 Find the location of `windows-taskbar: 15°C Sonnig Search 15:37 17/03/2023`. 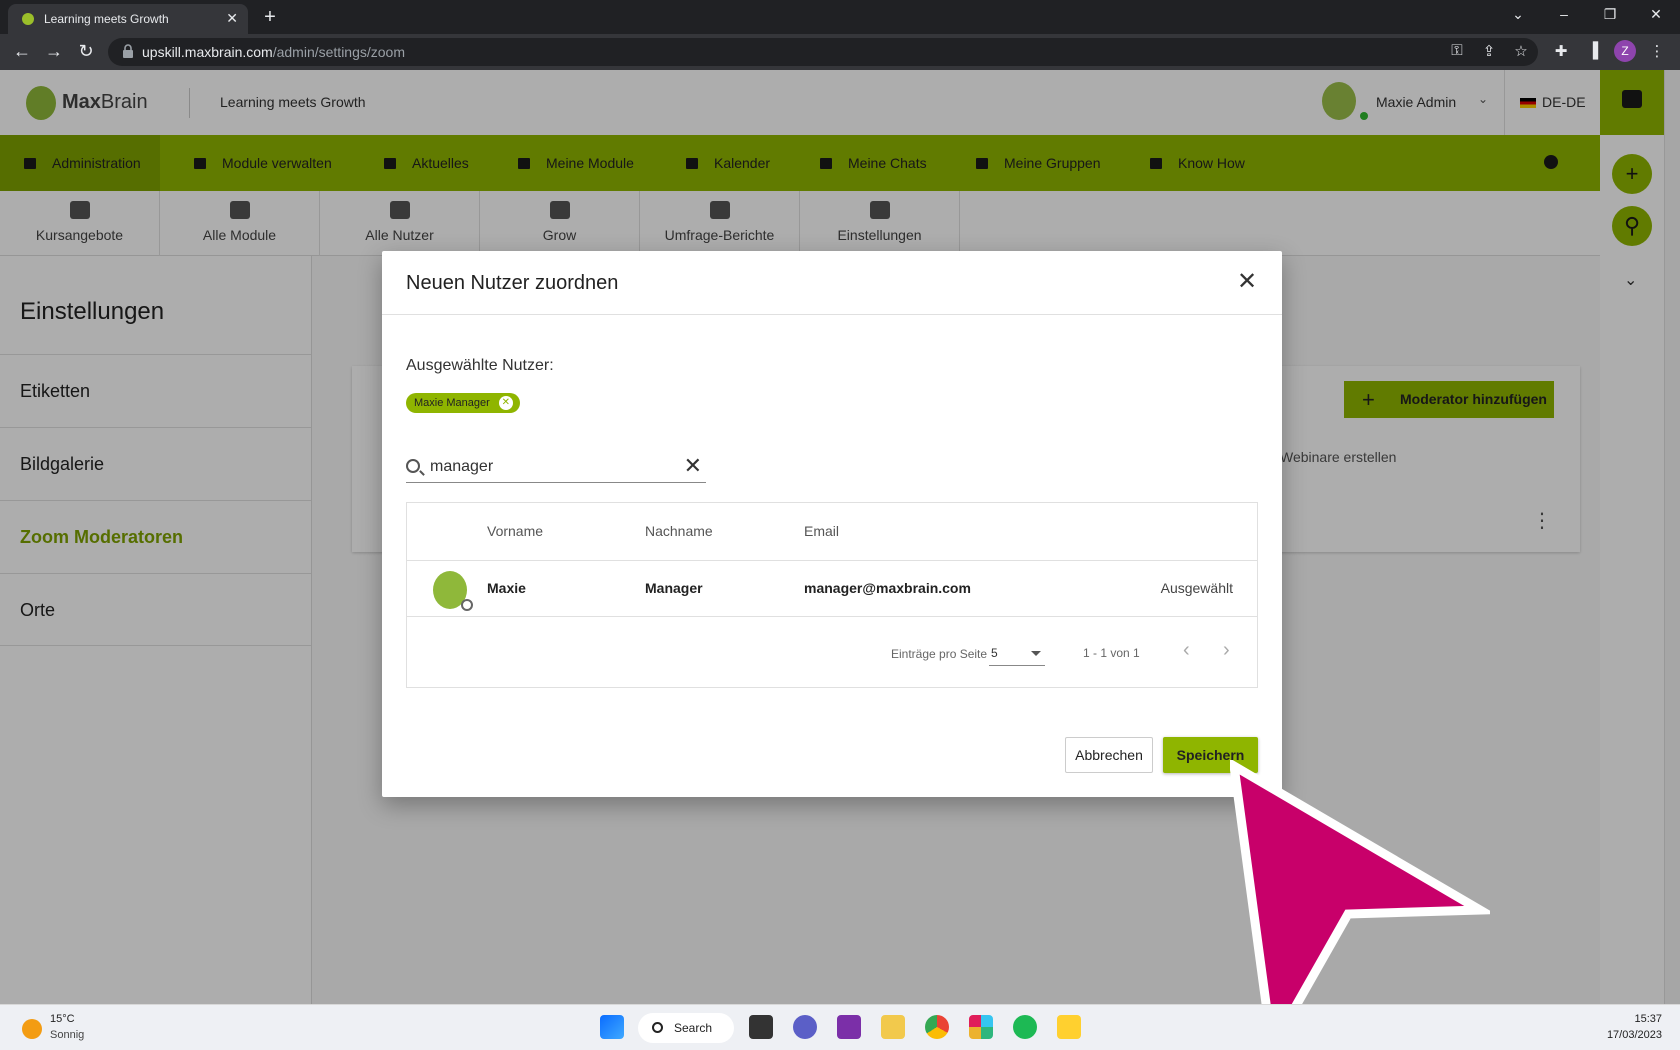

windows-taskbar: 15°C Sonnig Search 15:37 17/03/2023 is located at coordinates (840, 1027).